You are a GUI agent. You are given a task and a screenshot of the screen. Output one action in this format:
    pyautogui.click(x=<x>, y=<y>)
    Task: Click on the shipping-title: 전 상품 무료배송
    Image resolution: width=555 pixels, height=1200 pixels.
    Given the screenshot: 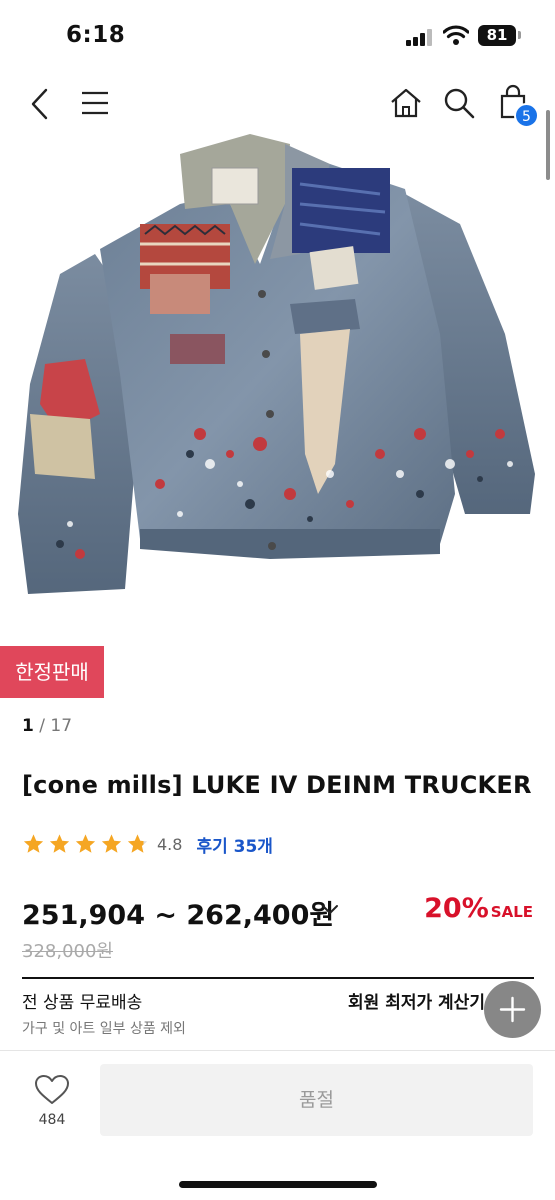 What is the action you would take?
    pyautogui.click(x=82, y=1003)
    